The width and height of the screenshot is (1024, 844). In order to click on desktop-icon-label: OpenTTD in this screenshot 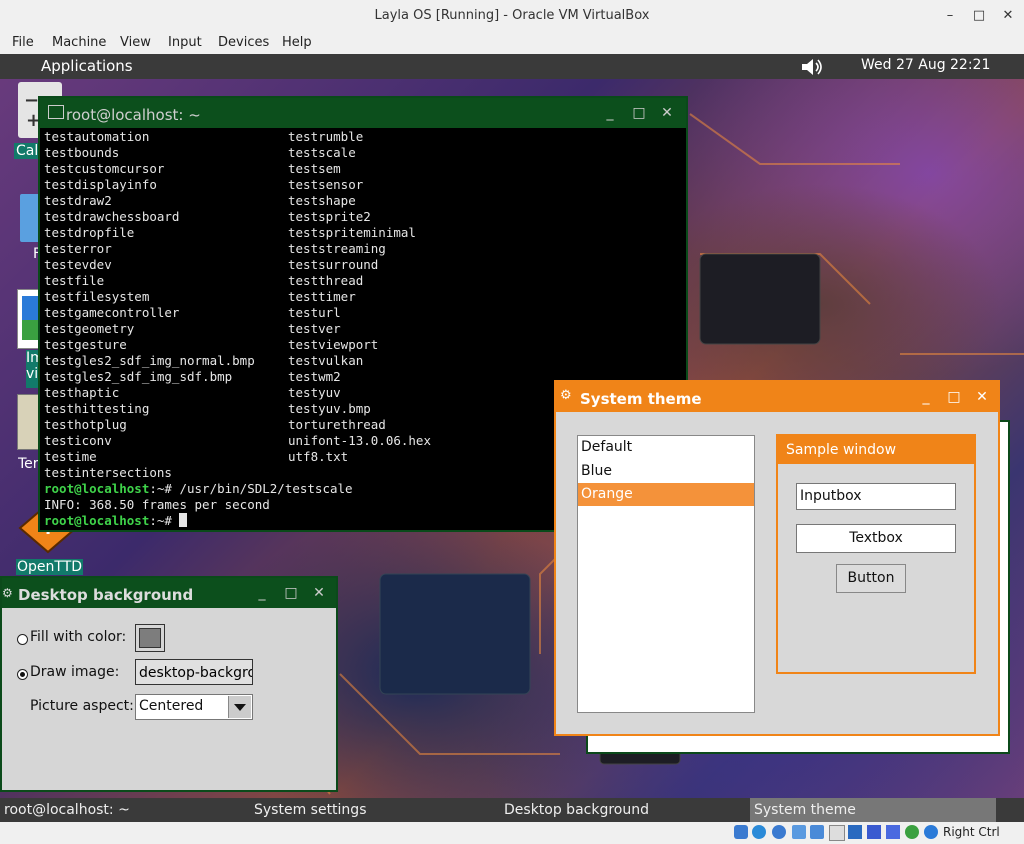, I will do `click(50, 567)`.